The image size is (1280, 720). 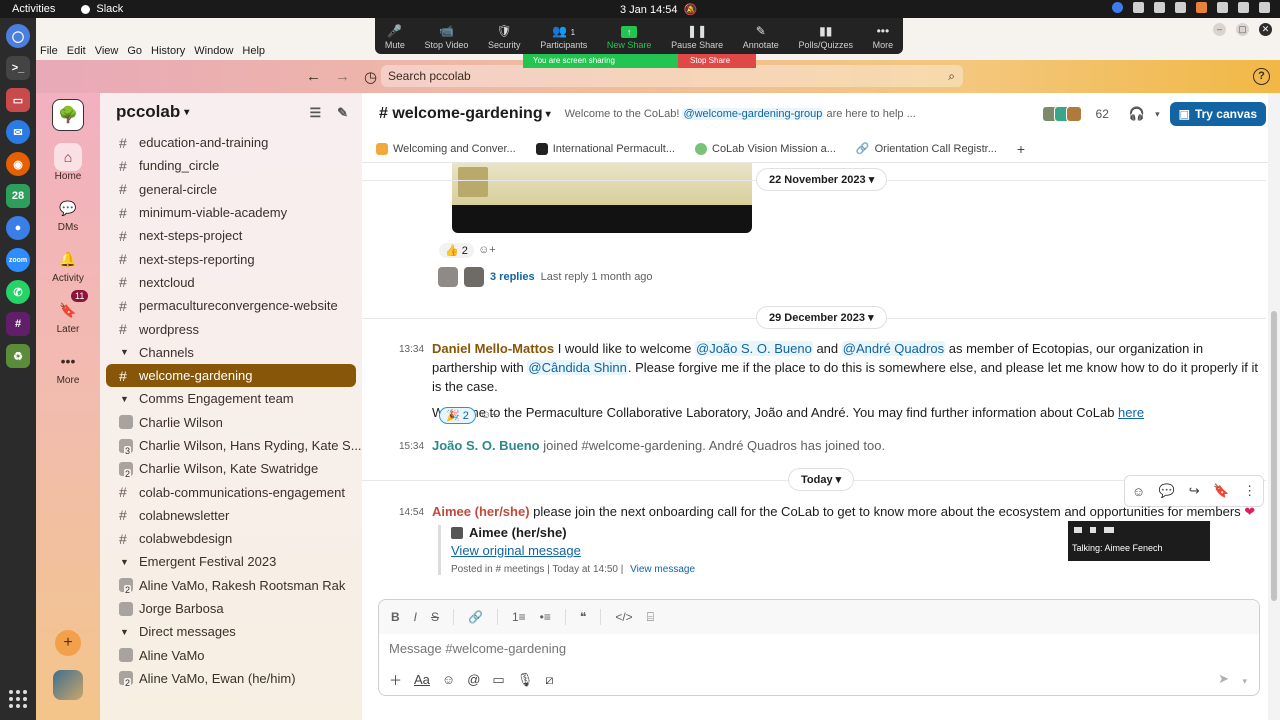 I want to click on zoom-polls-button: ▮▮ Polls/Quizzes, so click(x=825, y=37).